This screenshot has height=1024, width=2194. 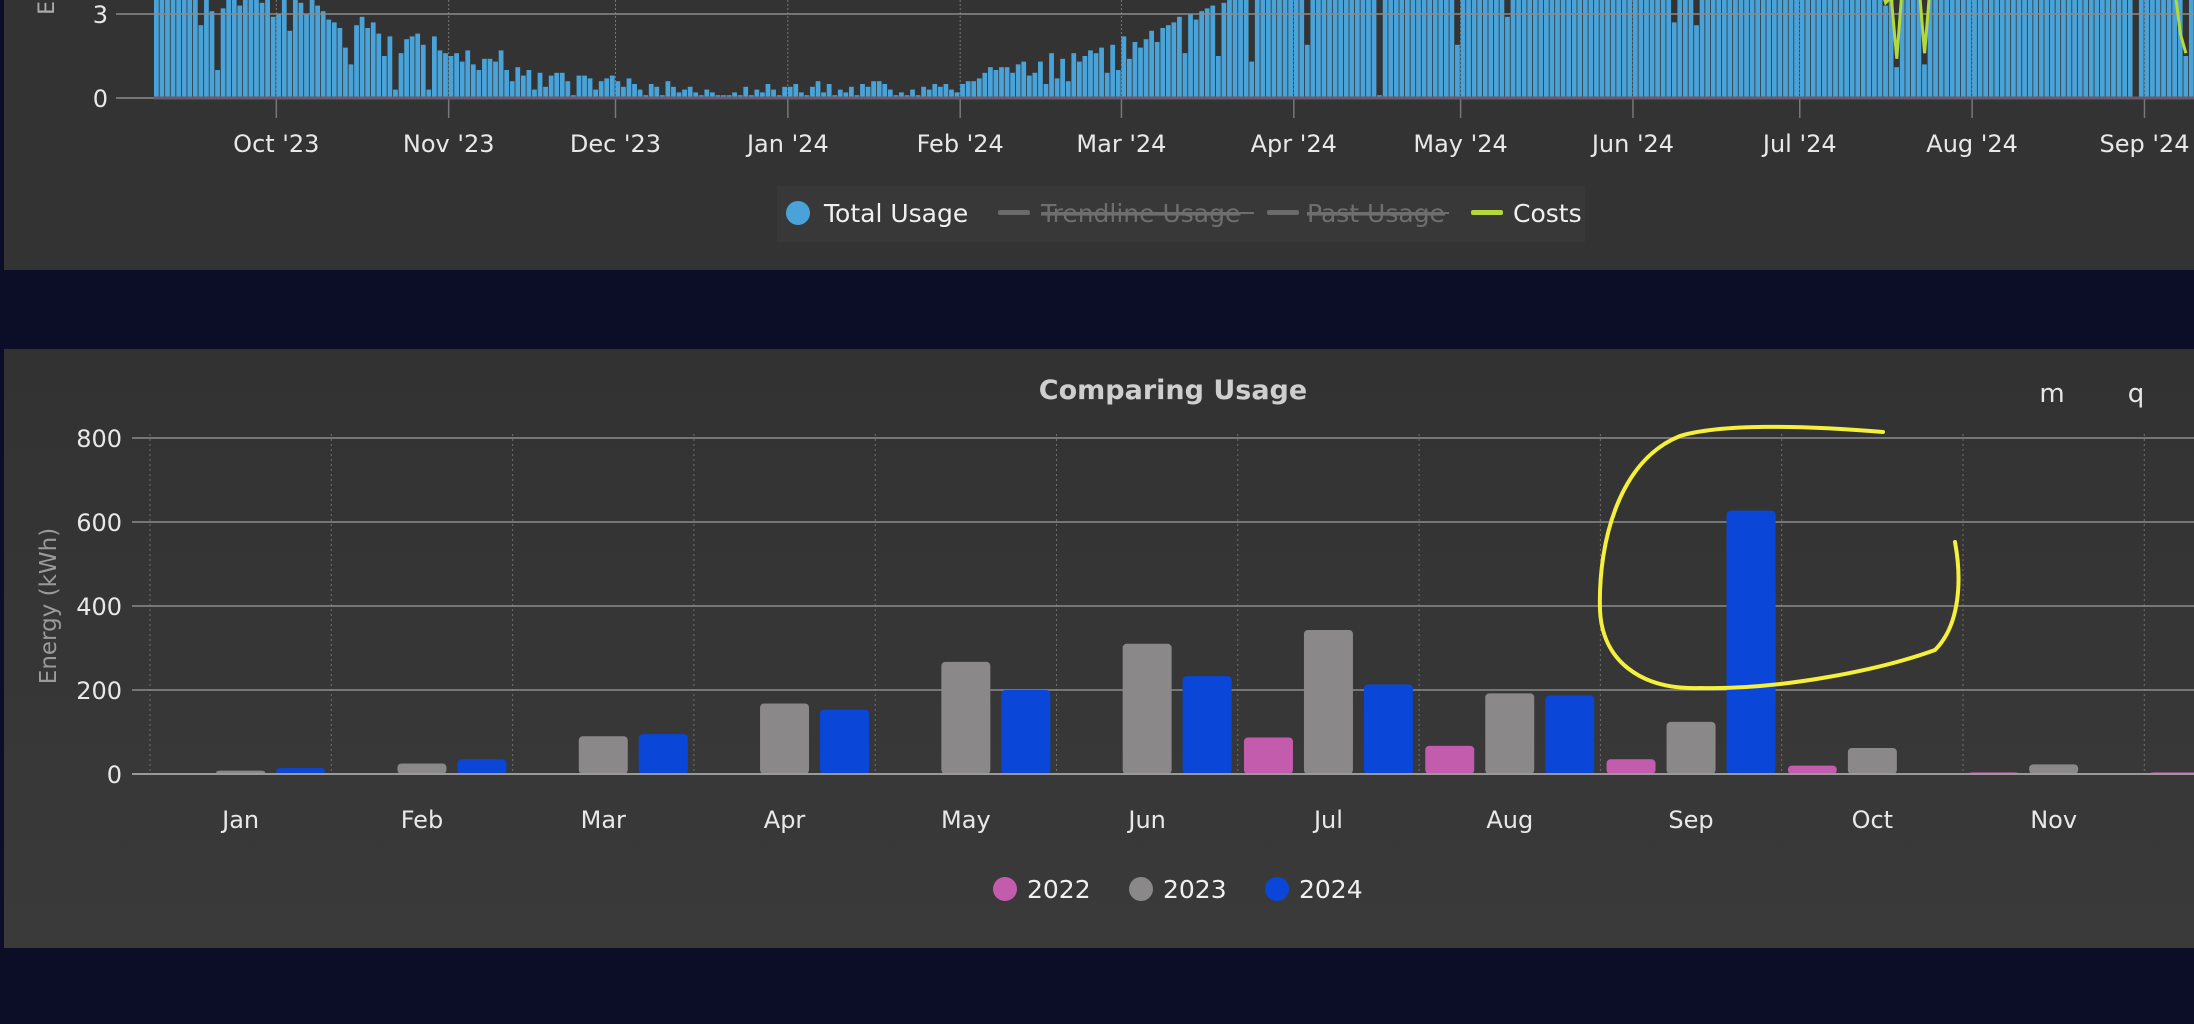 I want to click on x-tick-label: Dec '23, so click(x=615, y=144).